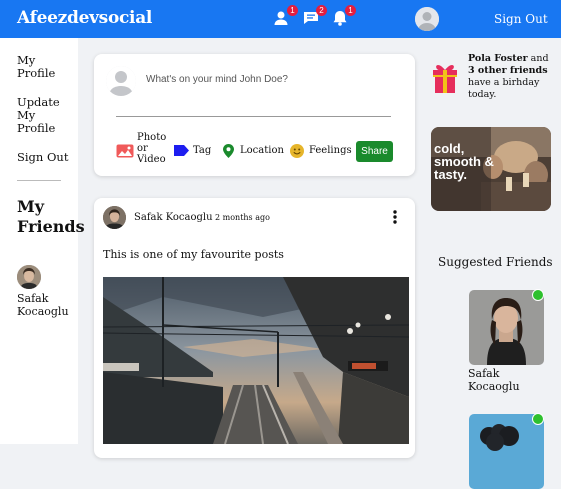  Describe the element at coordinates (47, 157) in the screenshot. I see `sidebar-sign-out-link: Sign Out` at that location.